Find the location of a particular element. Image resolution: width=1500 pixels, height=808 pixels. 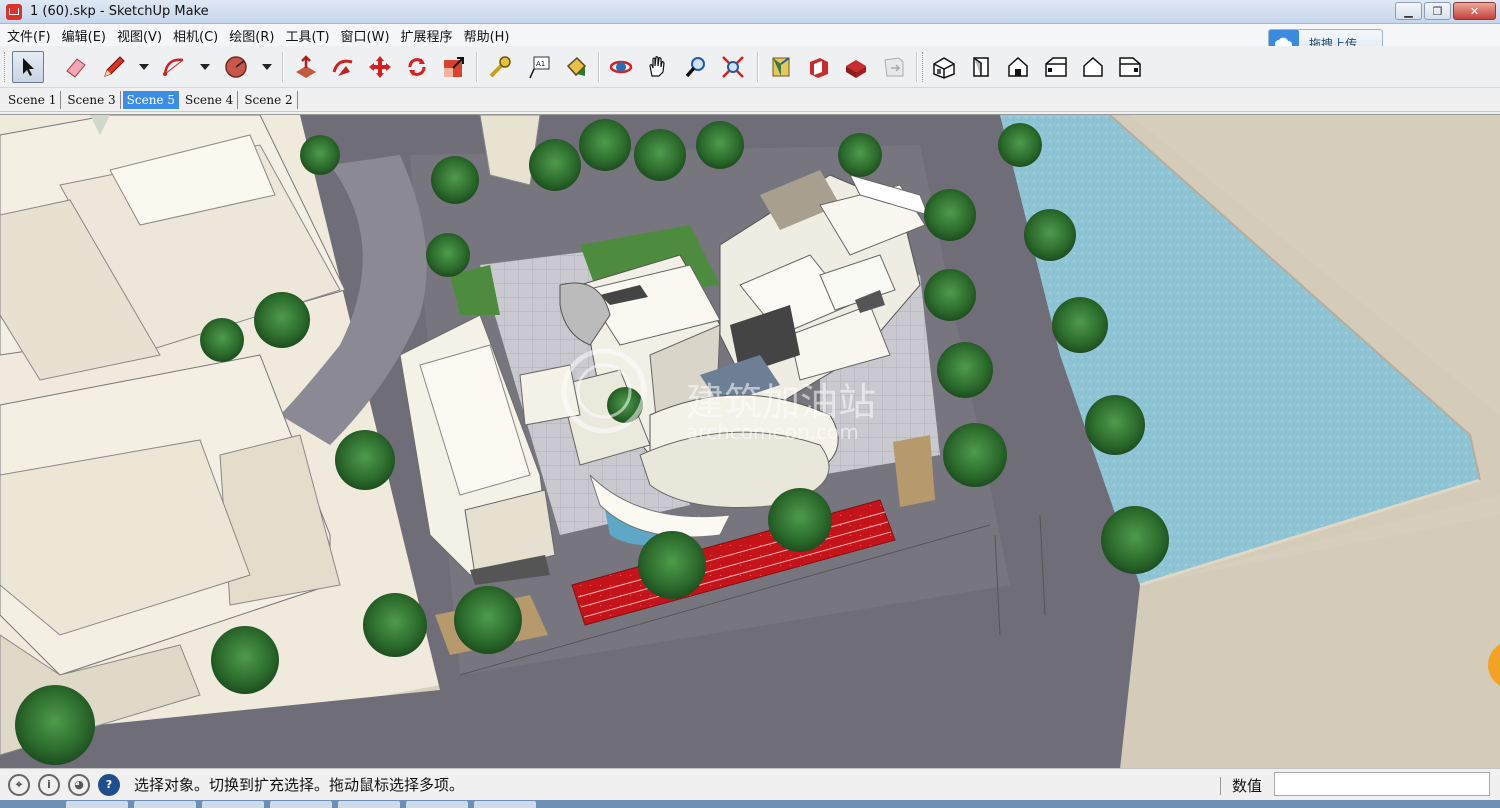

eraser-icon is located at coordinates (76, 68).